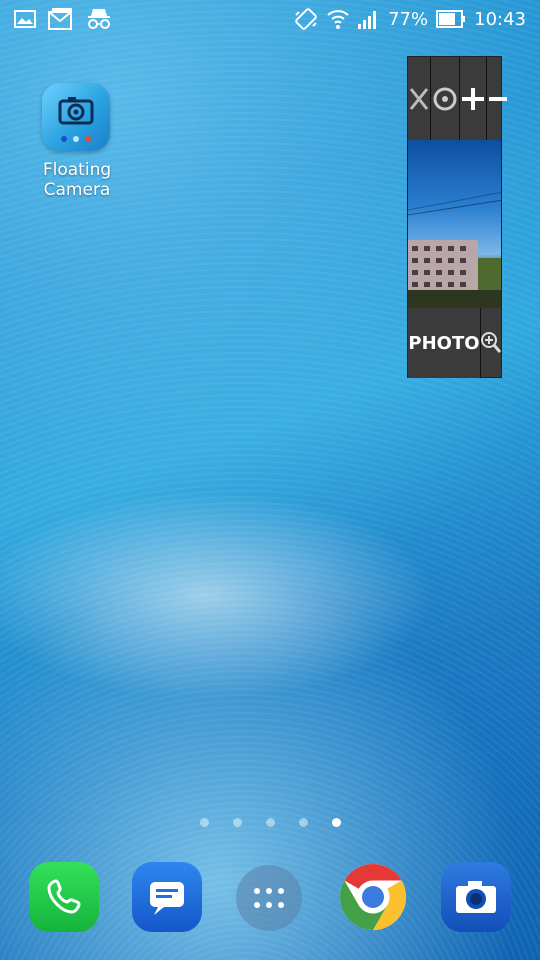 Image resolution: width=540 pixels, height=960 pixels. I want to click on photo-button: PHOTO, so click(444, 343).